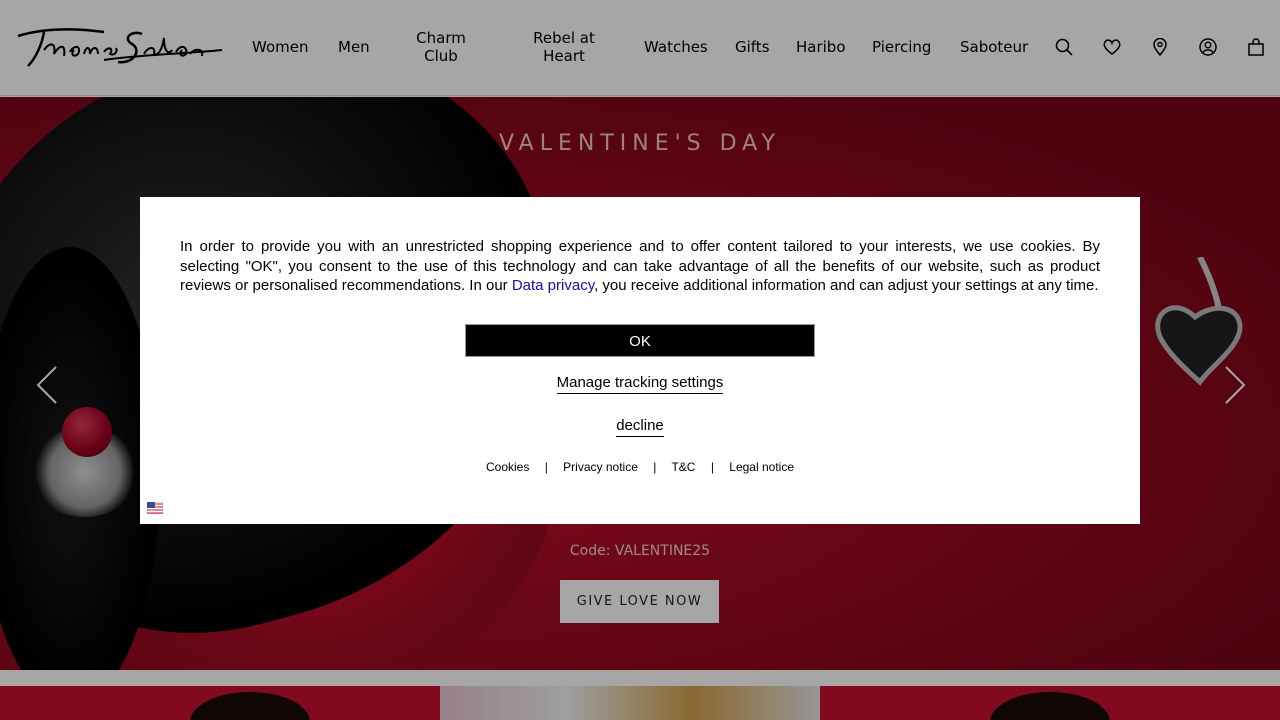 The width and height of the screenshot is (1280, 720). I want to click on manage-tracking-settings-link: Manage tracking settings, so click(640, 384).